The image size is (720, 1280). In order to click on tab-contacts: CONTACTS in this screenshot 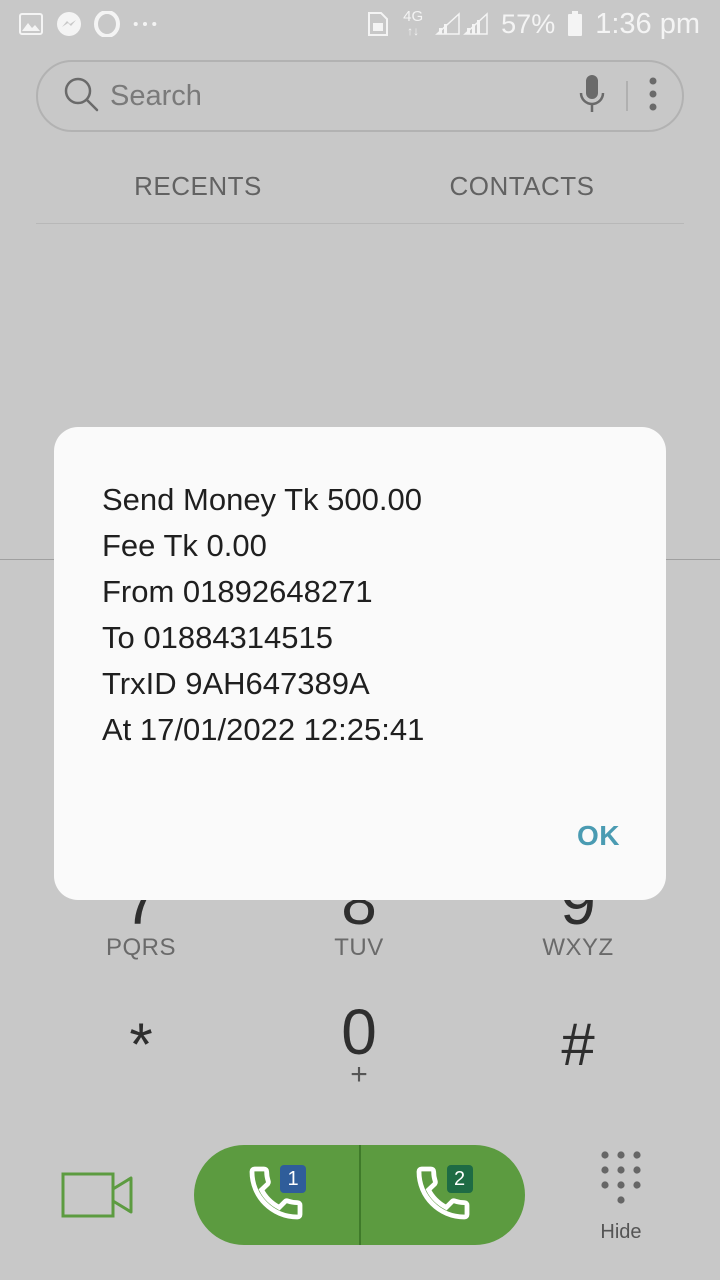, I will do `click(522, 186)`.